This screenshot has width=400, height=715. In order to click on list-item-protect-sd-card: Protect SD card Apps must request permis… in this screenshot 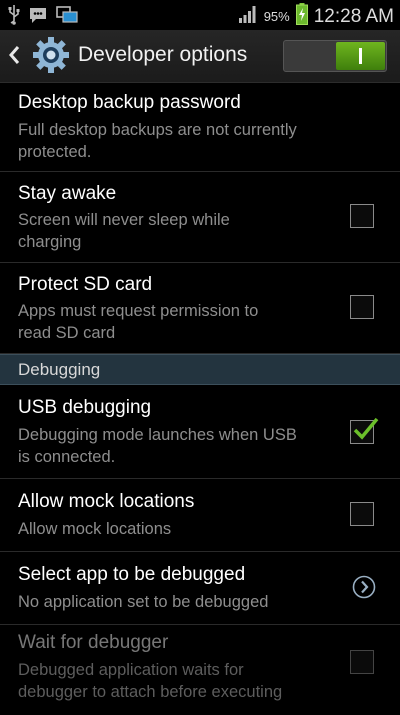, I will do `click(200, 308)`.